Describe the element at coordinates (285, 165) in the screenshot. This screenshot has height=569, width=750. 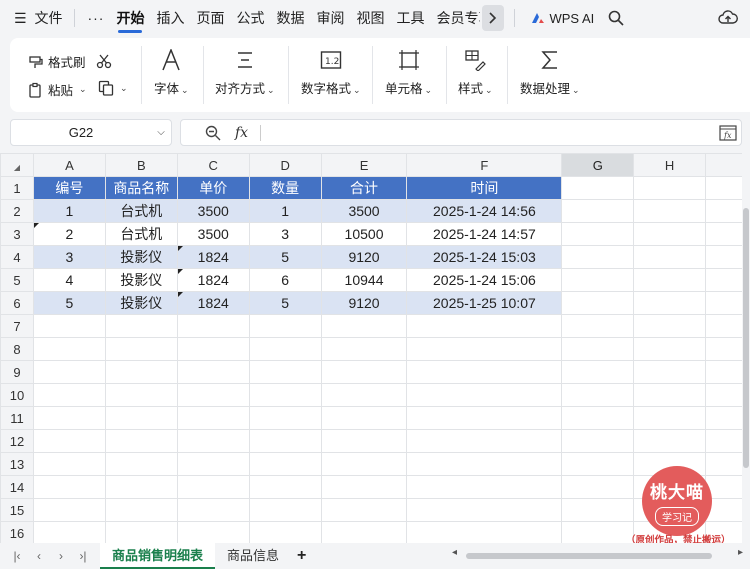
I see `column-header: D` at that location.